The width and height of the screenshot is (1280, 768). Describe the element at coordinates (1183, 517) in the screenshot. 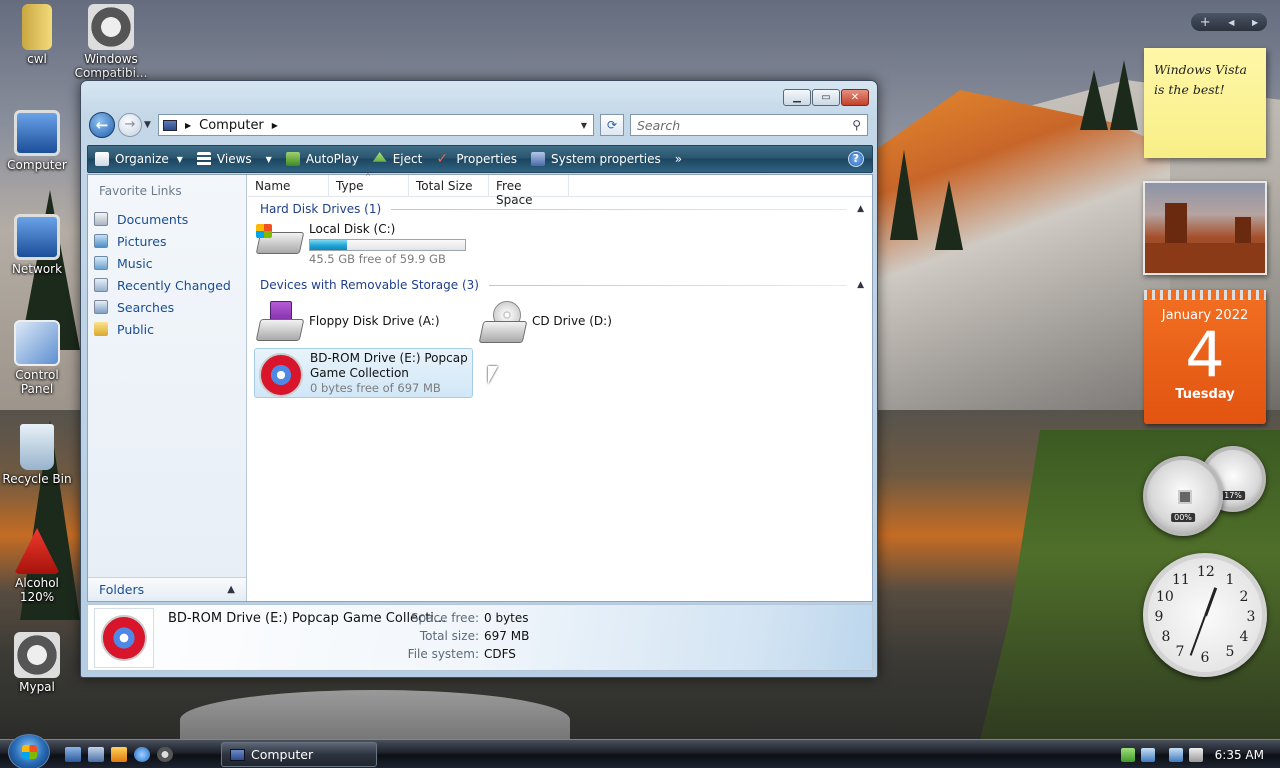

I see `cpu-percent: 00%` at that location.